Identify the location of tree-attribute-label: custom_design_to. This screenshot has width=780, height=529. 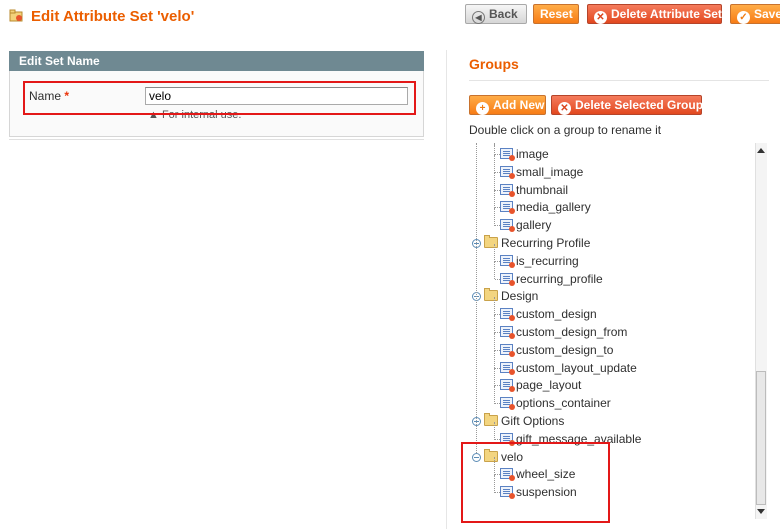
(565, 349).